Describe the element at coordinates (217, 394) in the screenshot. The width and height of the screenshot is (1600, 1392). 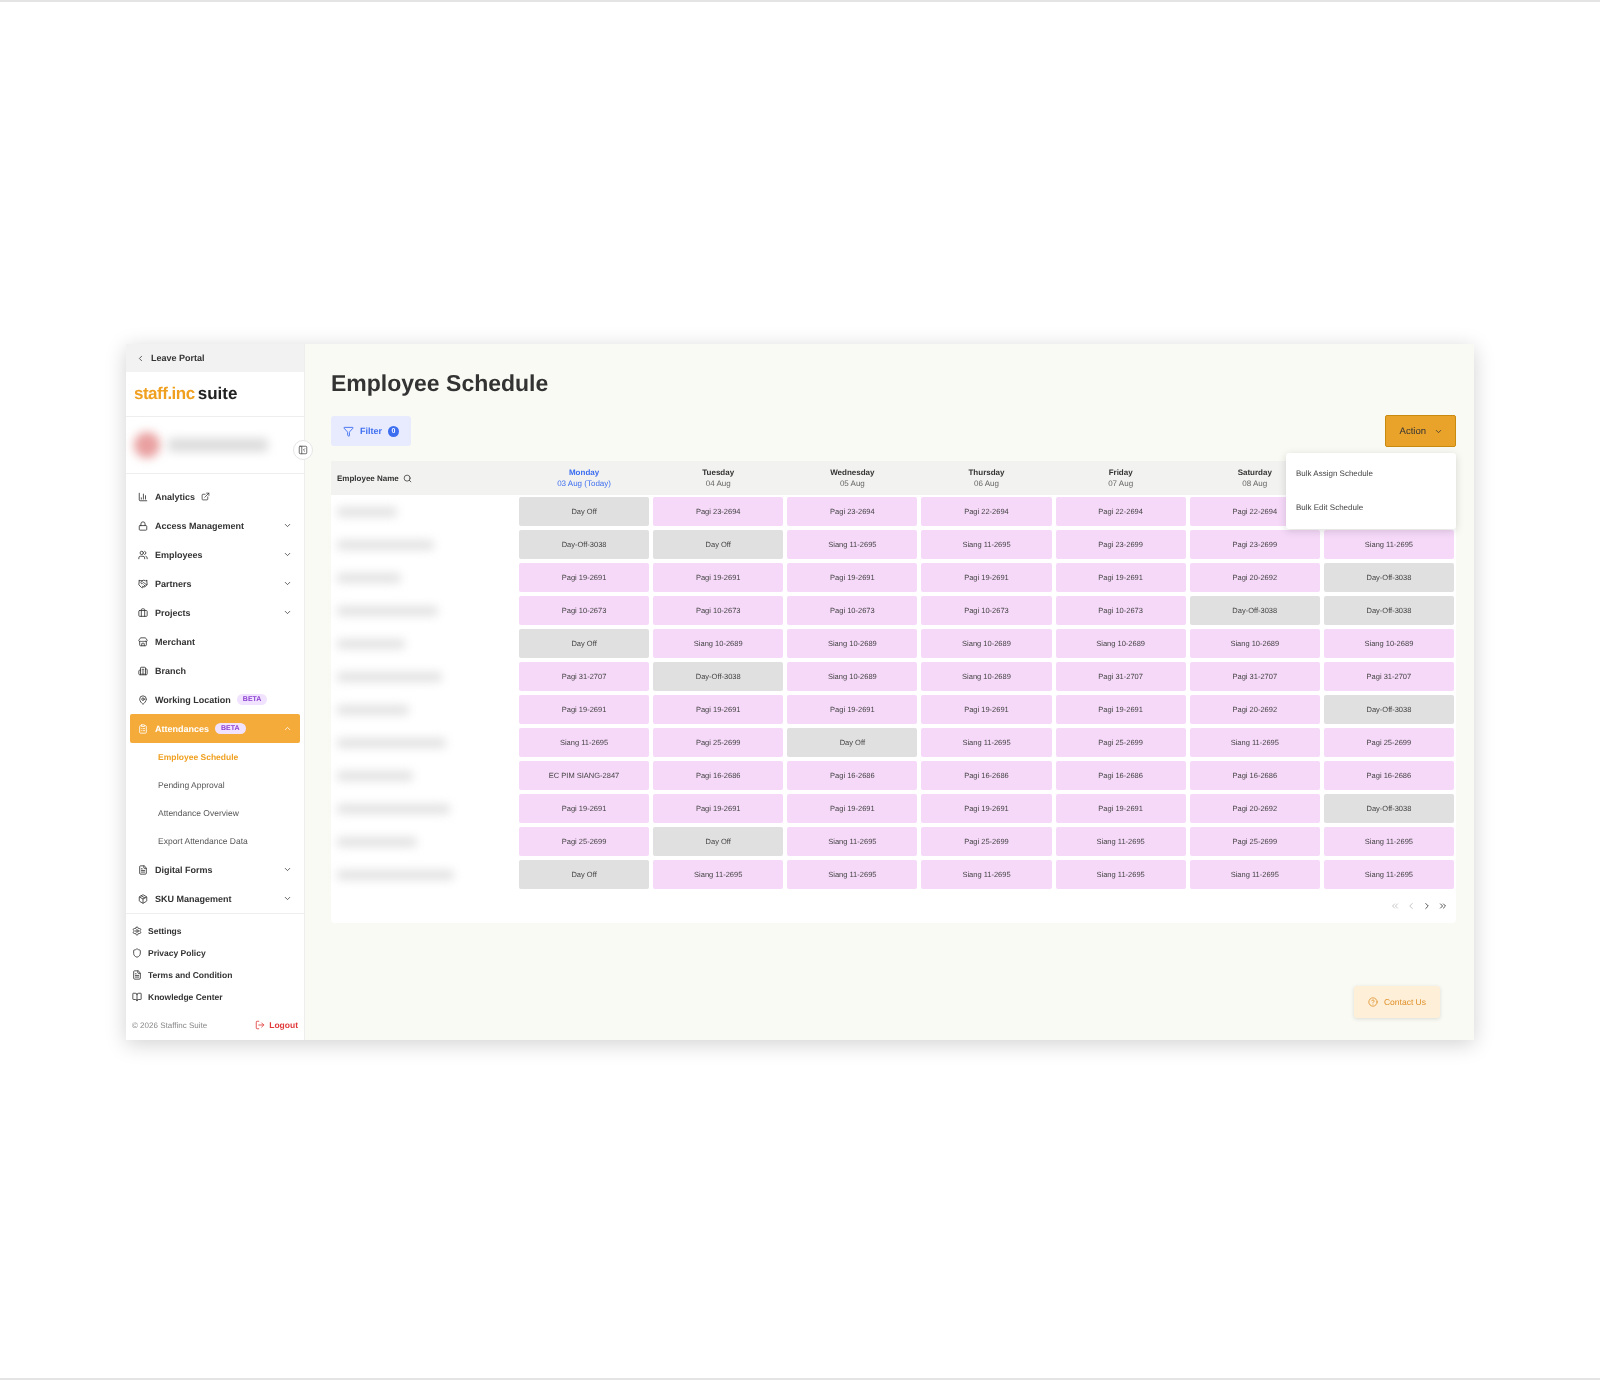
I see `logo-suffix: suite` at that location.